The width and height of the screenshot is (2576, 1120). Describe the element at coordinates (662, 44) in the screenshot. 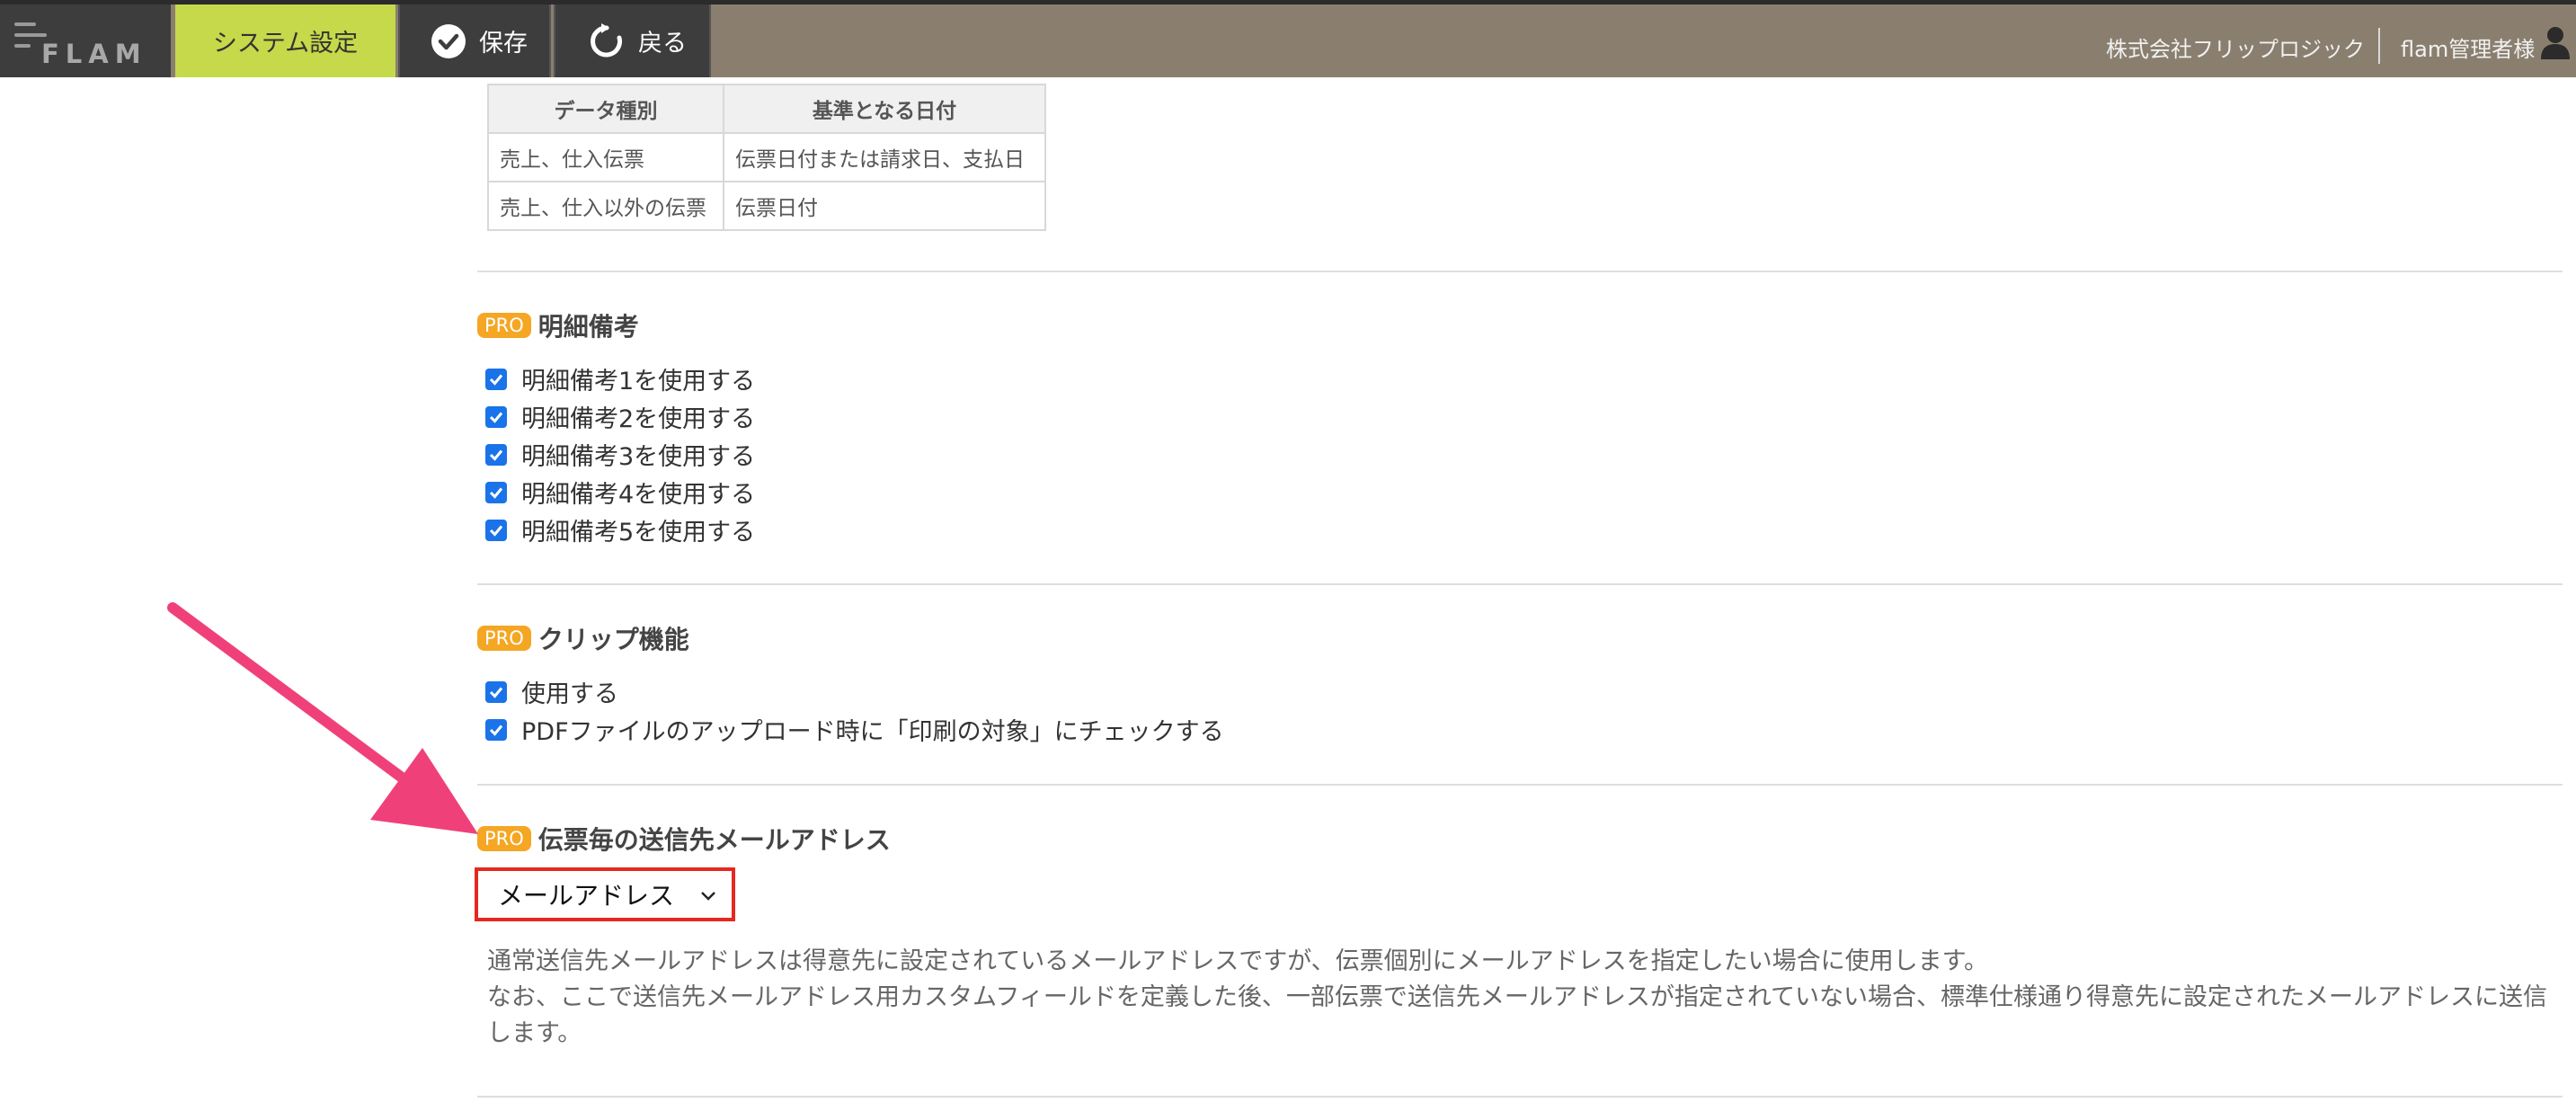

I see `back-button-label: 戻る` at that location.